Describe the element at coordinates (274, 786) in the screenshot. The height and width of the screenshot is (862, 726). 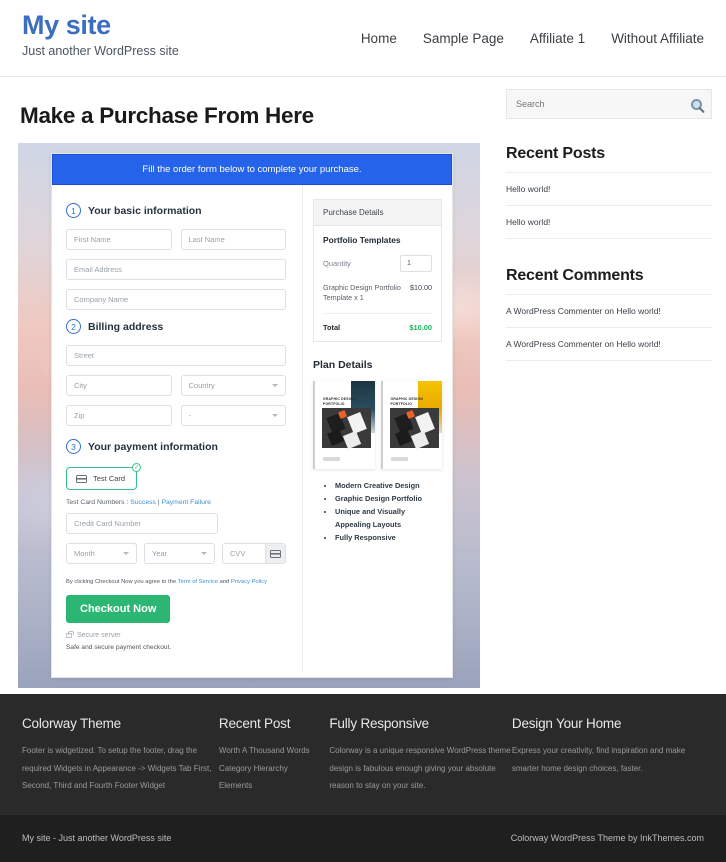
I see `list-item: Elements` at that location.